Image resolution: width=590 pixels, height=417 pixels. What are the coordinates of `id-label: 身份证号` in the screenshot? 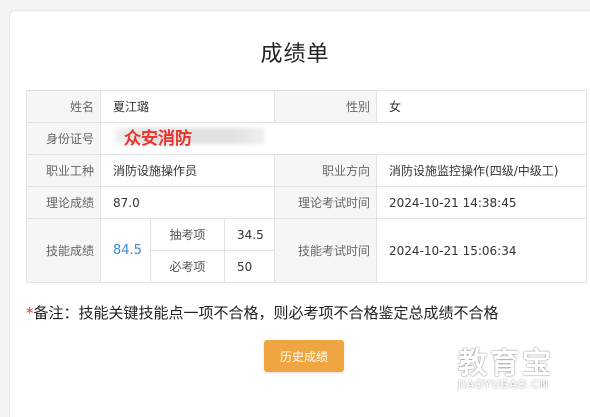 It's located at (63, 138).